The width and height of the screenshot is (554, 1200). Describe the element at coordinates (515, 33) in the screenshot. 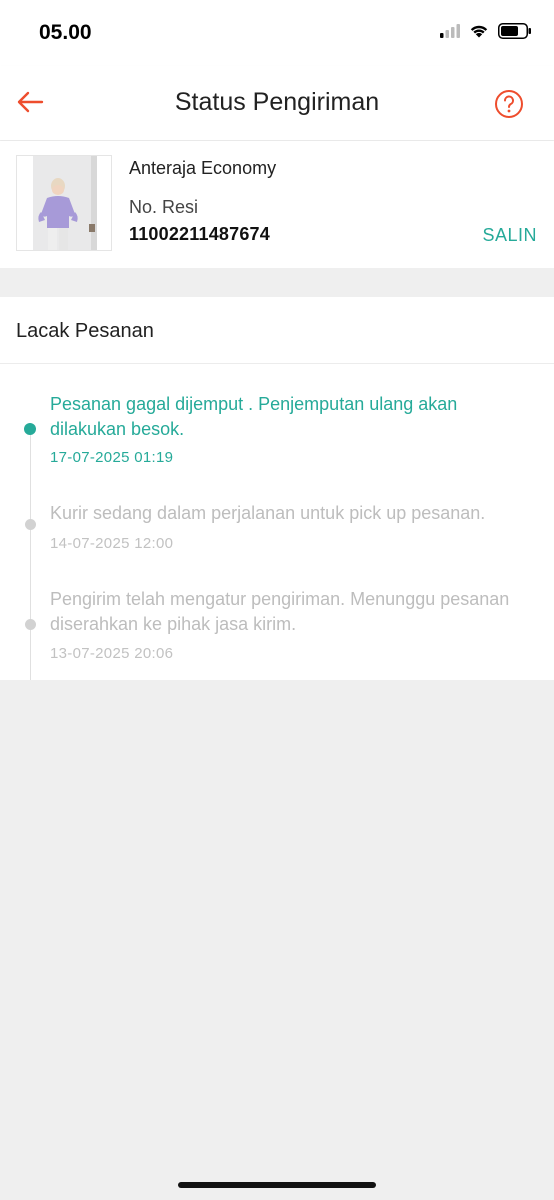

I see `battery-icon` at that location.